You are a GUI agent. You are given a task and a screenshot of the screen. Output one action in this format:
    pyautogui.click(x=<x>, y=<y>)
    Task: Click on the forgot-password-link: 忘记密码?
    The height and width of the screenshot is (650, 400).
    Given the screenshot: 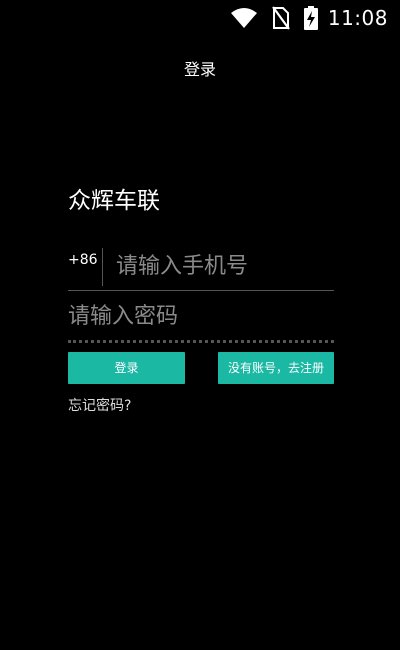 What is the action you would take?
    pyautogui.click(x=99, y=406)
    